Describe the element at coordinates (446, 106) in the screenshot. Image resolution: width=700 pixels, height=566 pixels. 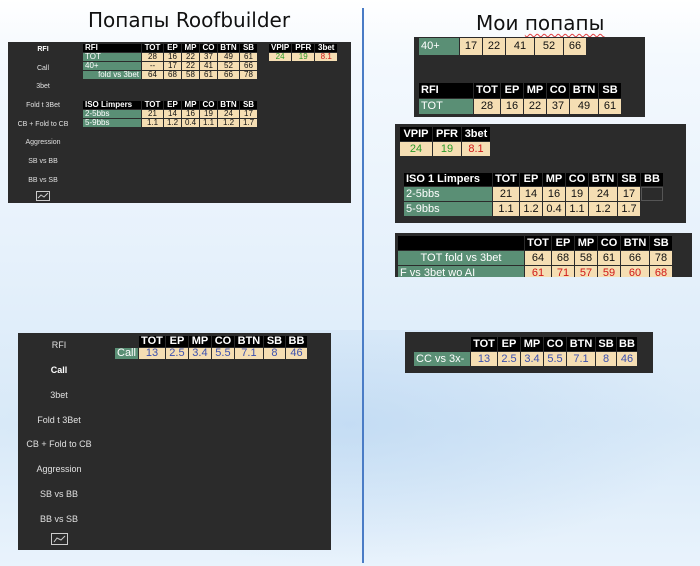
I see `row-label: TOT` at that location.